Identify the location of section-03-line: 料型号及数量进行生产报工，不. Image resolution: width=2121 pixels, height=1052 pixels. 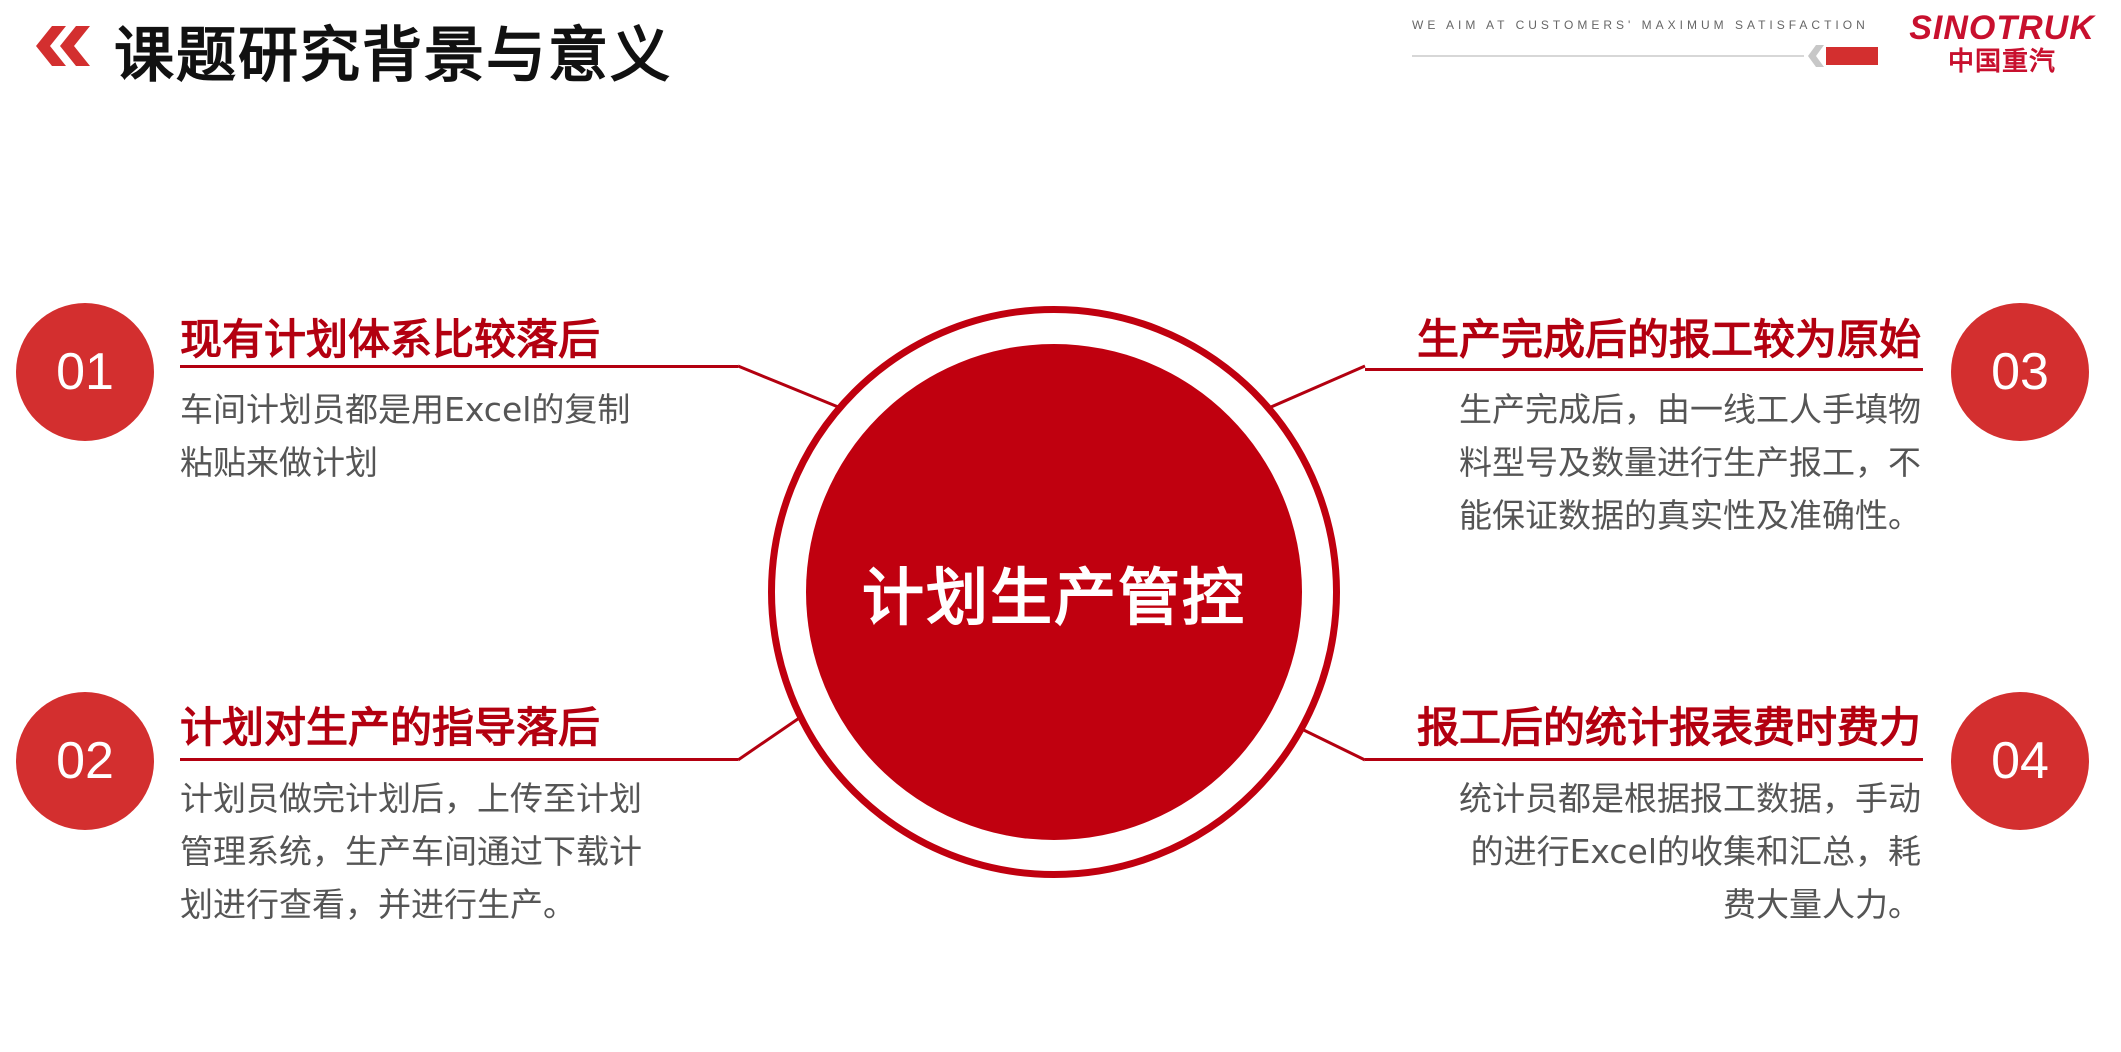
(1690, 462).